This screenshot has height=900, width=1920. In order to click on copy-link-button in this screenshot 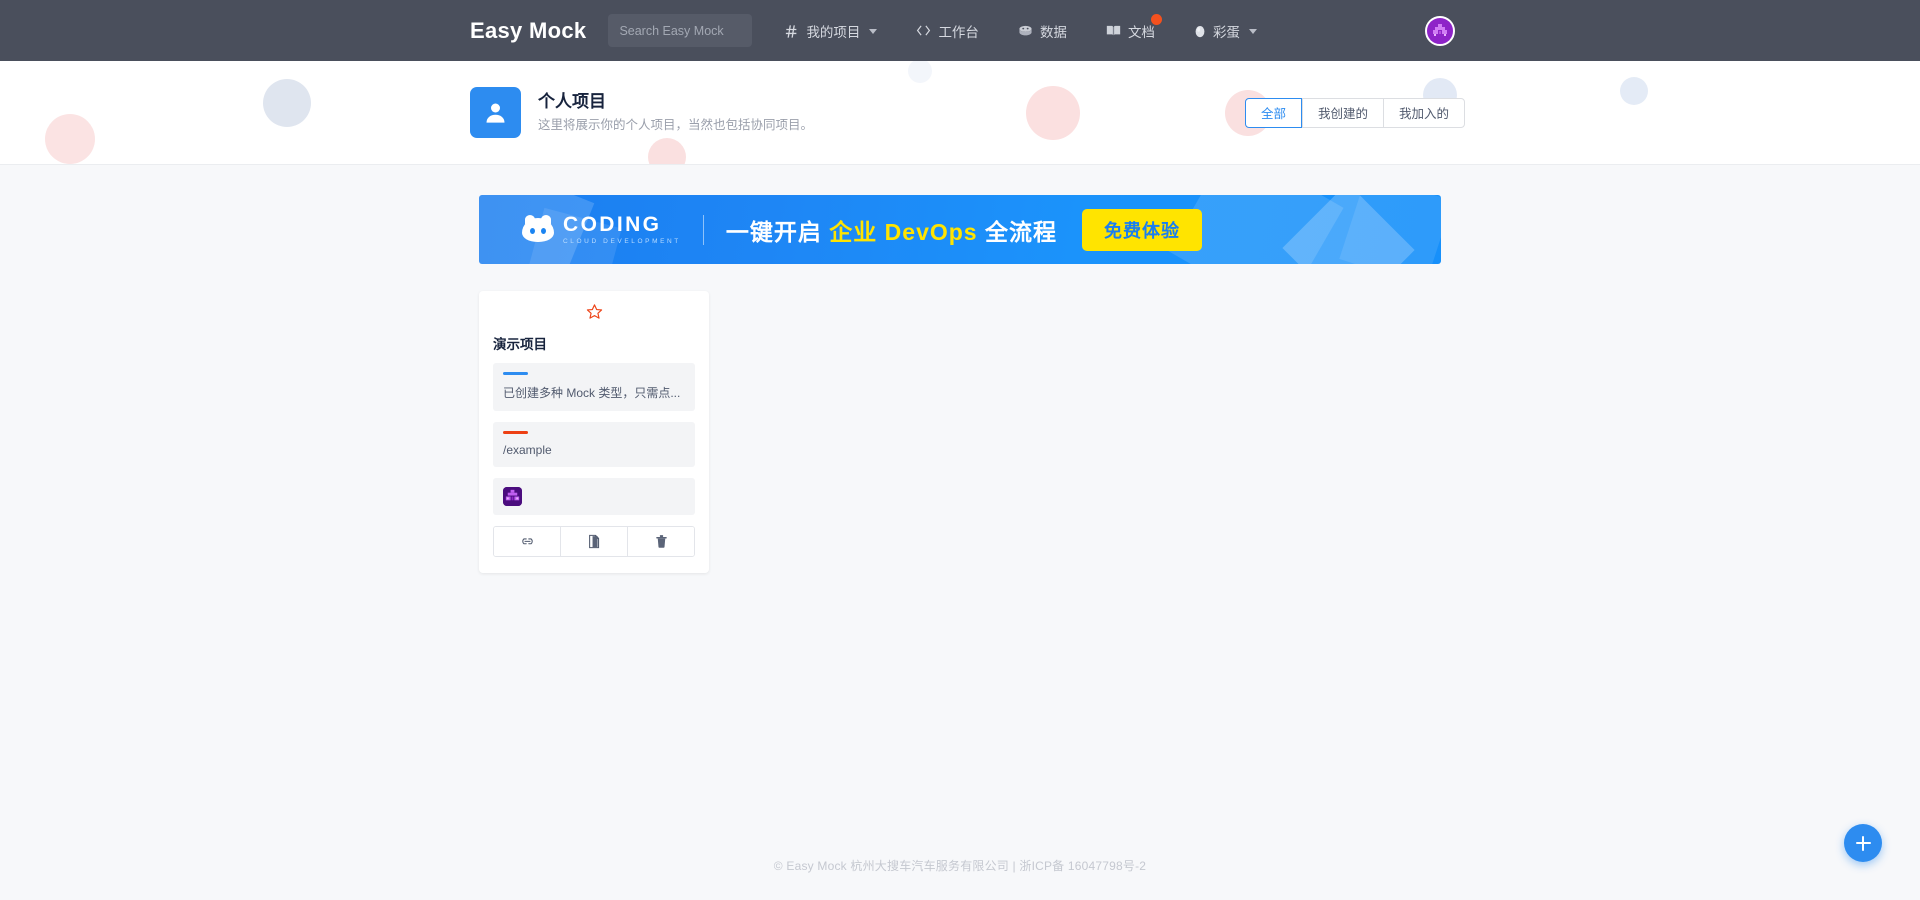, I will do `click(527, 541)`.